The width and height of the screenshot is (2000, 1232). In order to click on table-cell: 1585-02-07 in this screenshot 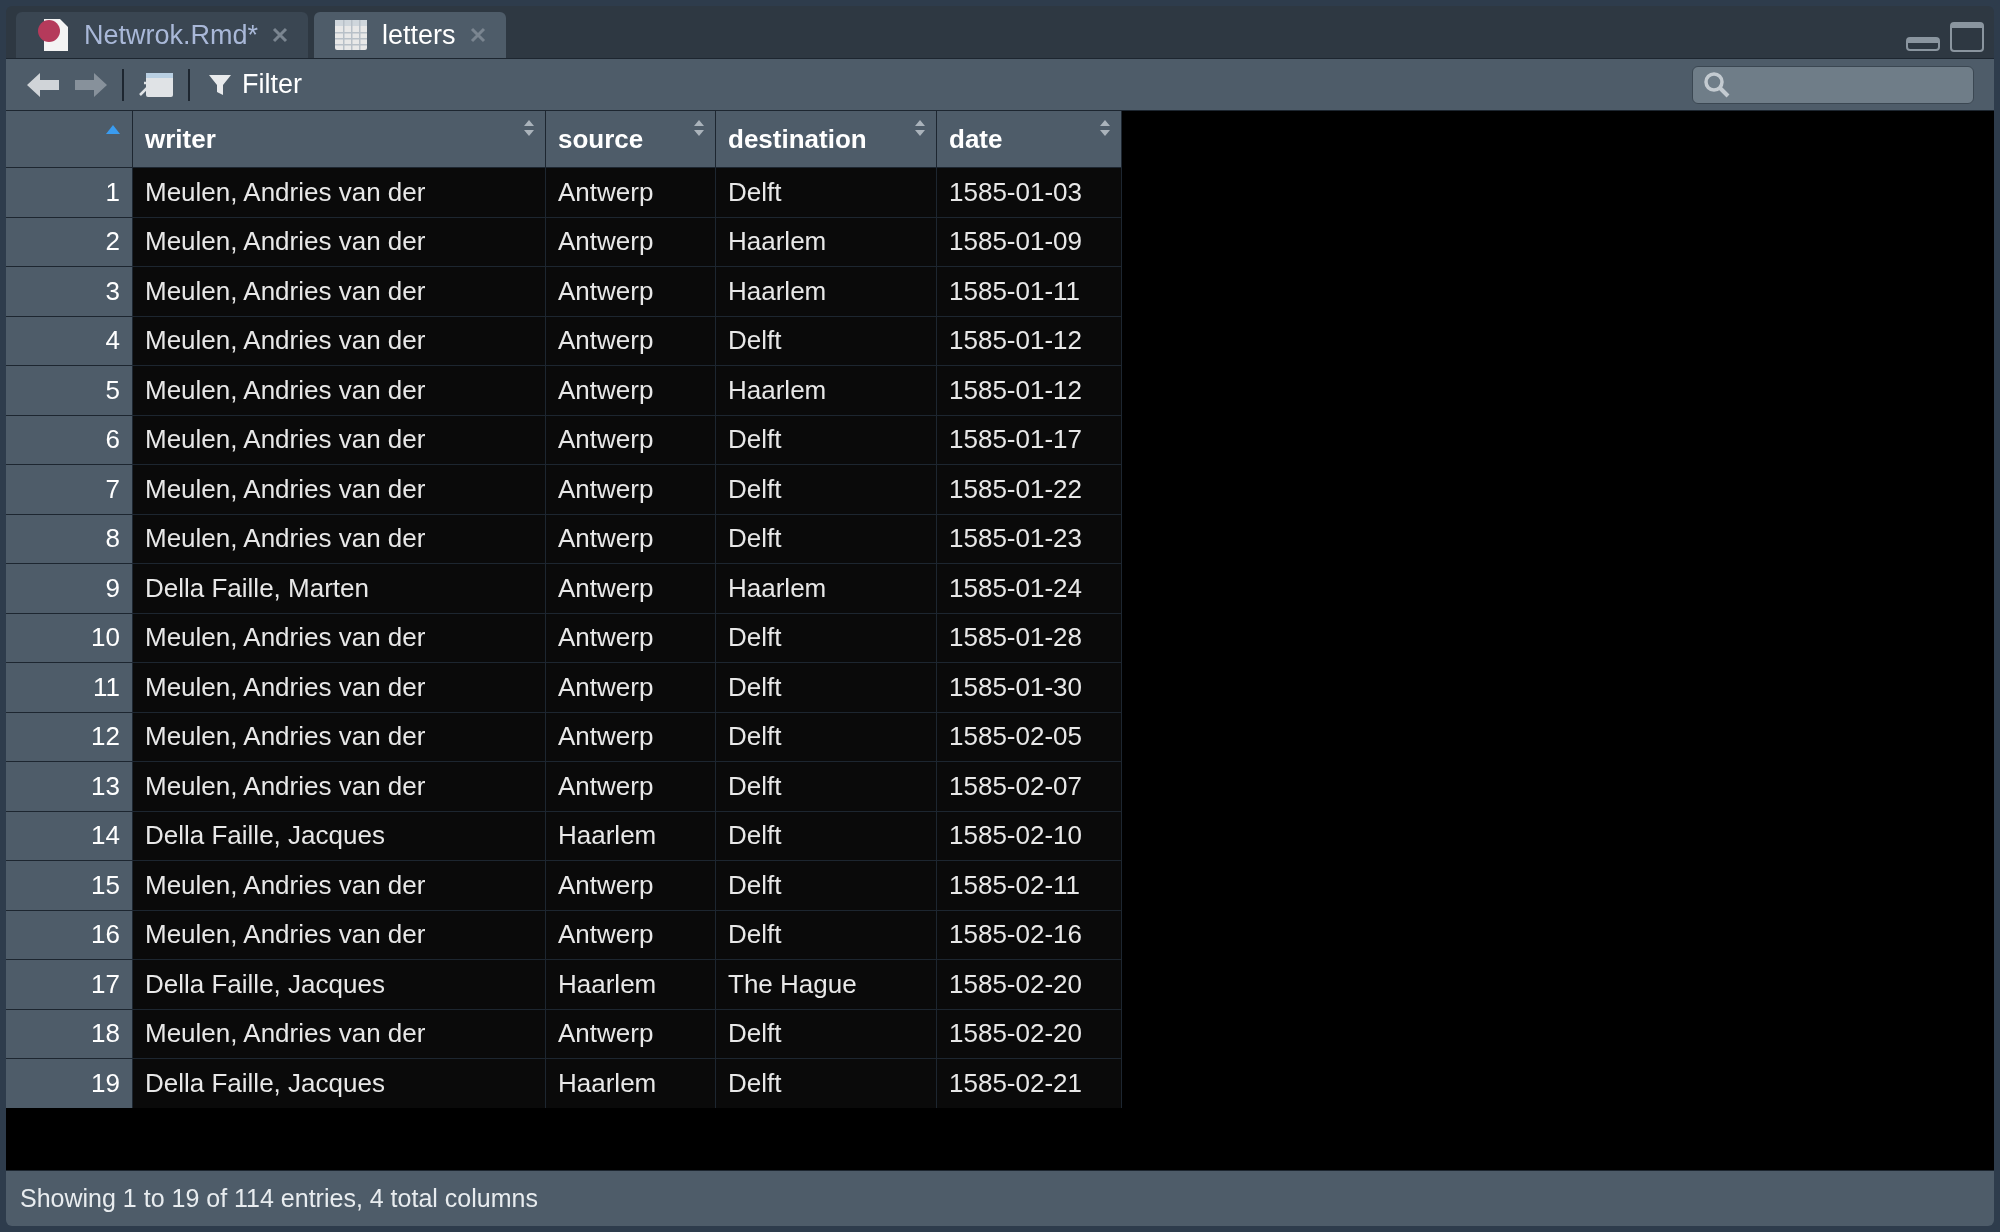, I will do `click(1029, 786)`.